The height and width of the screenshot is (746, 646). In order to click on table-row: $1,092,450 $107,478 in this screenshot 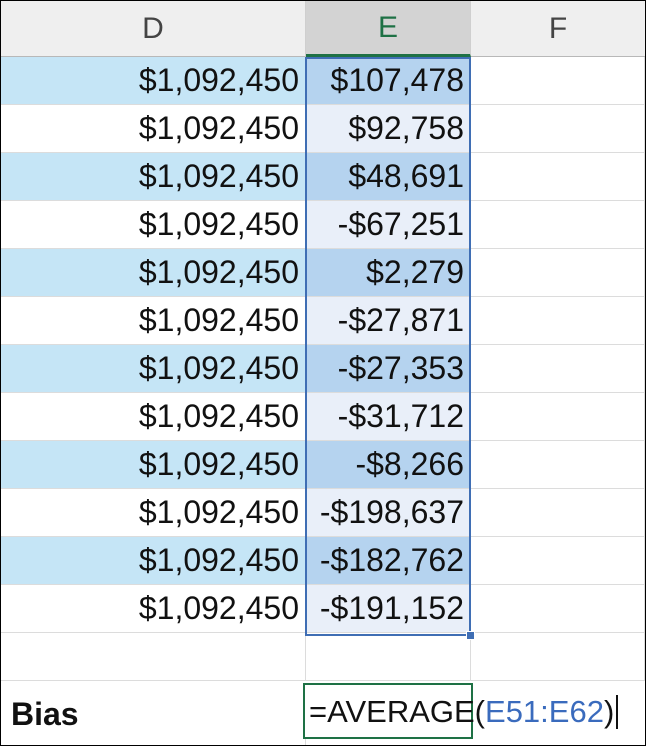, I will do `click(323, 81)`.